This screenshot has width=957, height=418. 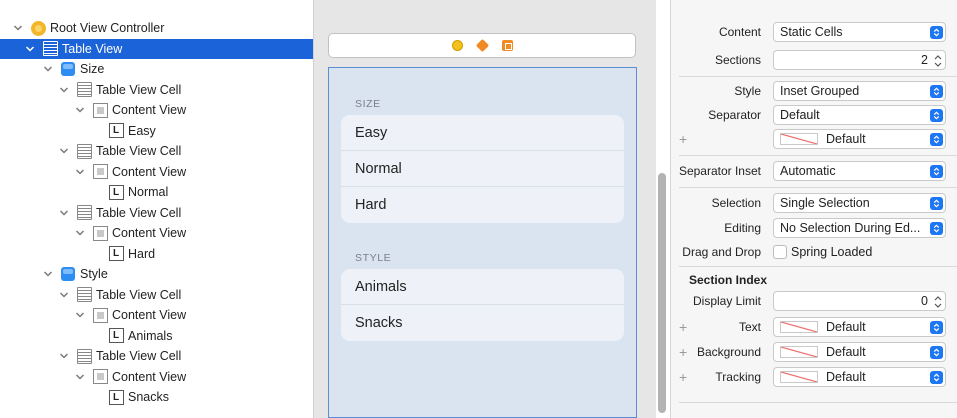 What do you see at coordinates (482, 205) in the screenshot?
I see `table-cell: Hard` at bounding box center [482, 205].